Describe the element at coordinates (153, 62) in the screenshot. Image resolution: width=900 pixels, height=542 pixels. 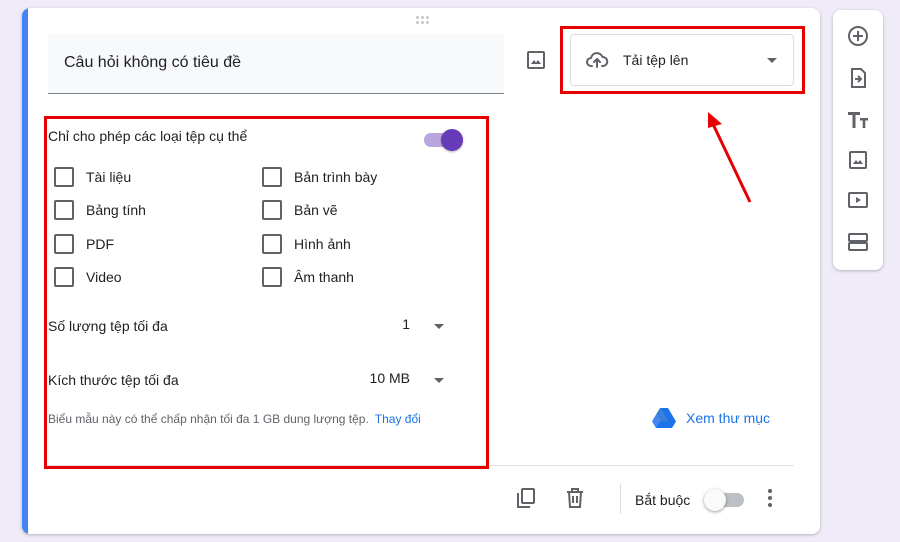
I see `question-title-text: Câu hỏi không có tiêu đề` at that location.